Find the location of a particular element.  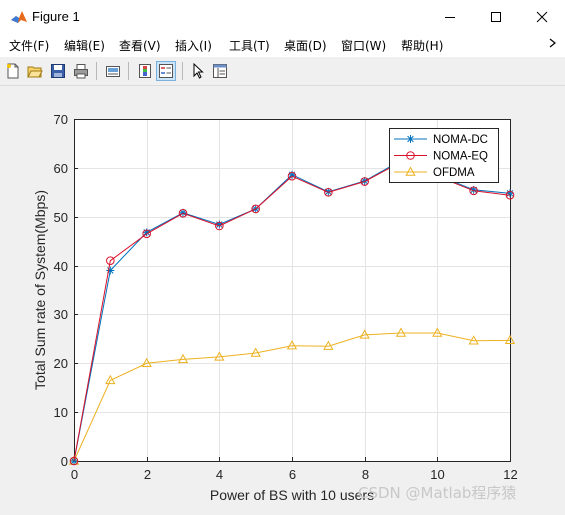

insert-colorbar-icon is located at coordinates (145, 71).